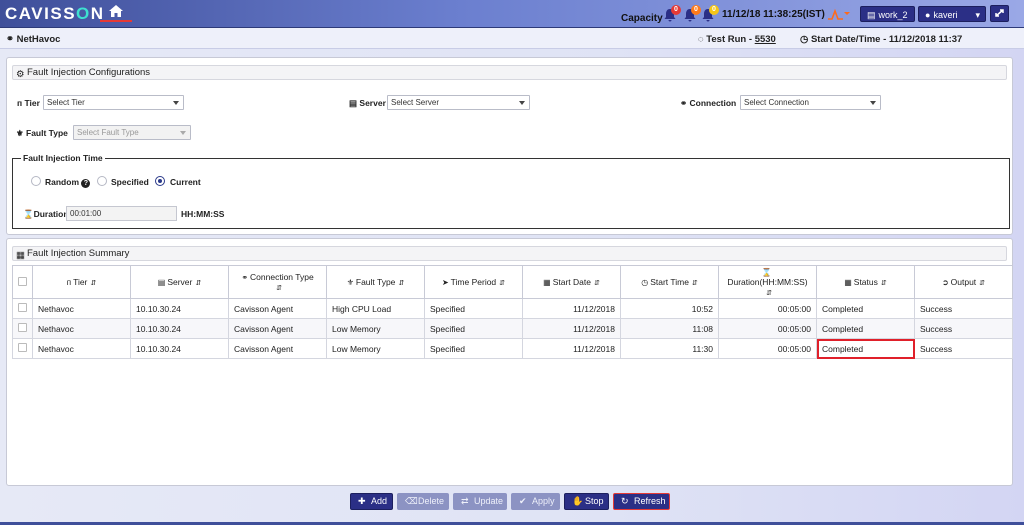  I want to click on user-label: kaveri, so click(945, 15).